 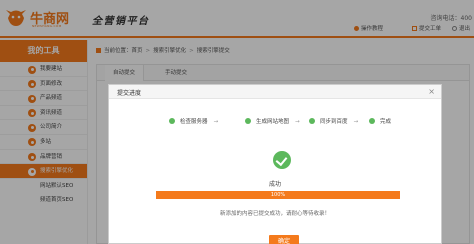 I want to click on step-indicator: 检查服务器 → 生成网站地图 → 同步到百度 → 完成, so click(x=299, y=123).